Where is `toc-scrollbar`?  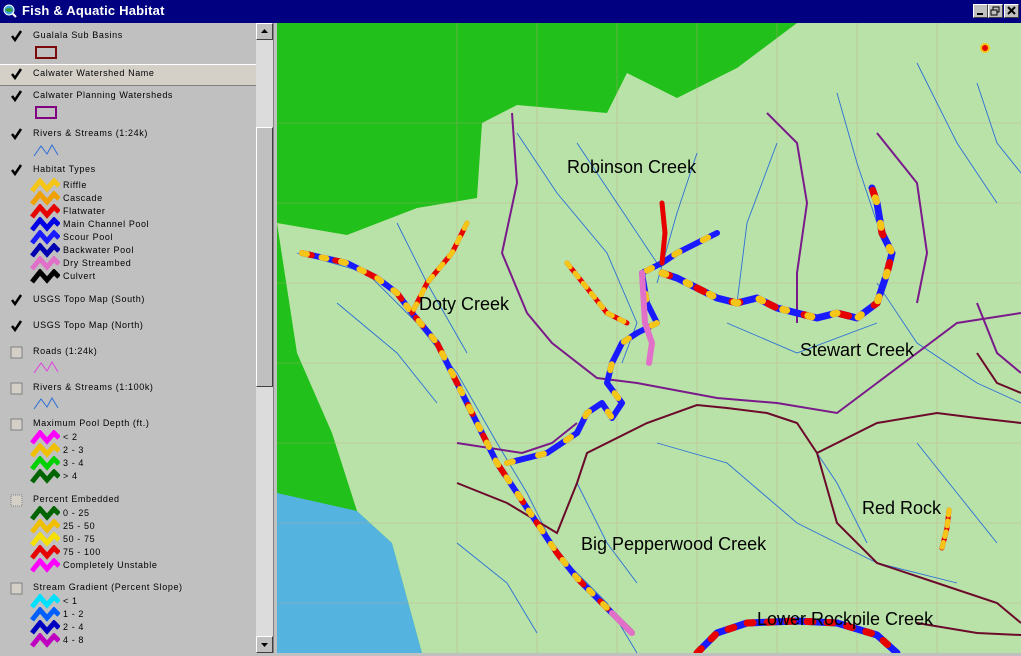
toc-scrollbar is located at coordinates (264, 338).